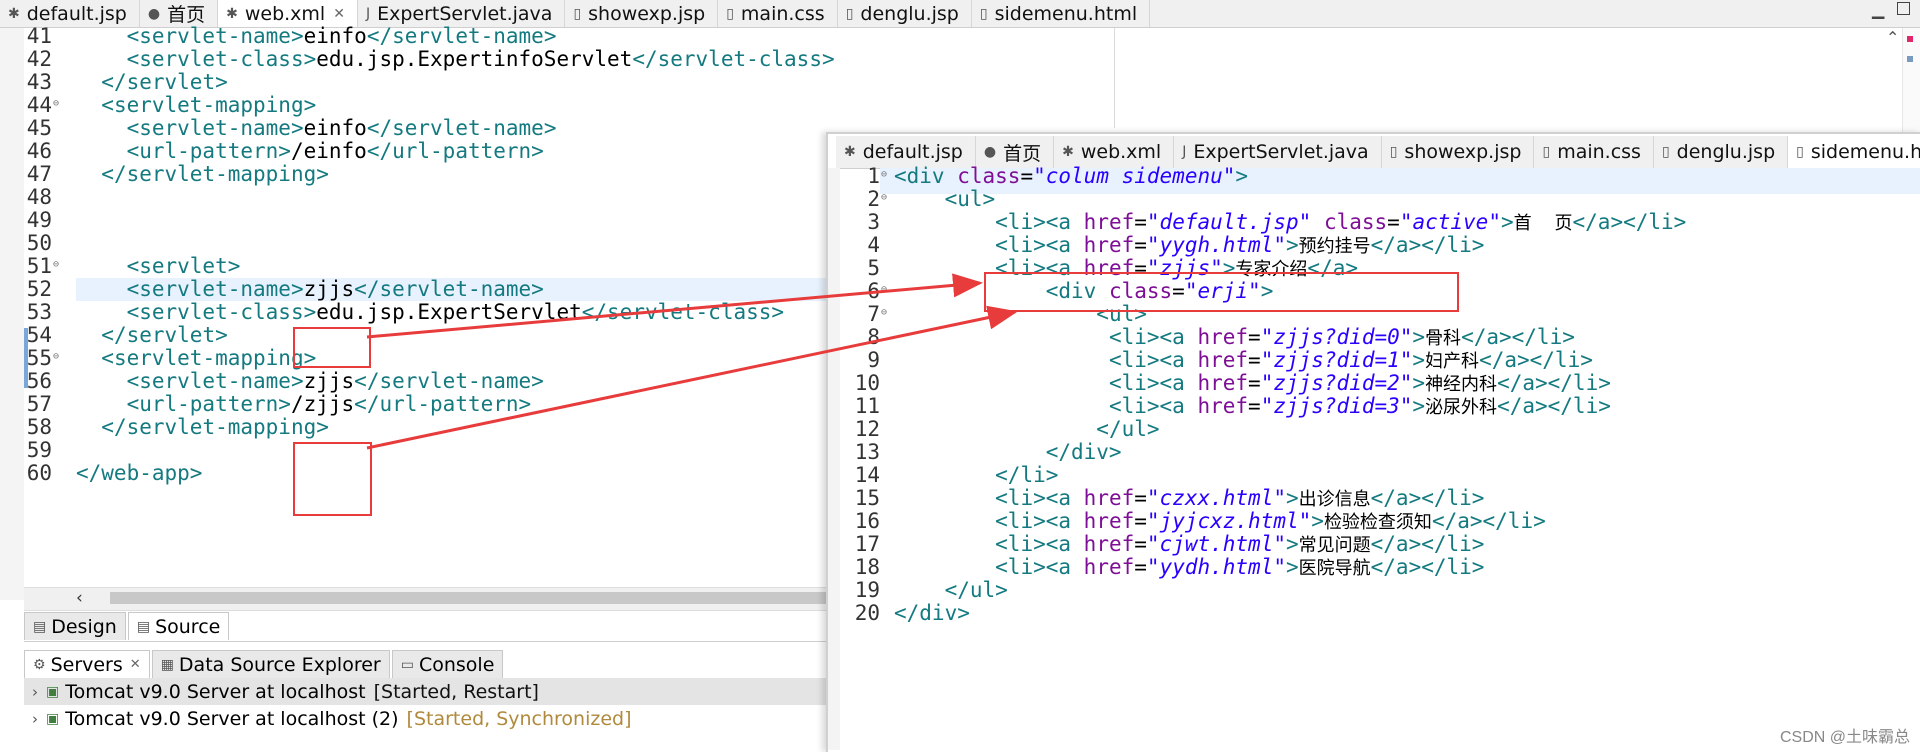 This screenshot has width=1920, height=752. What do you see at coordinates (332, 347) in the screenshot?
I see `highlight-box-servlet-name` at bounding box center [332, 347].